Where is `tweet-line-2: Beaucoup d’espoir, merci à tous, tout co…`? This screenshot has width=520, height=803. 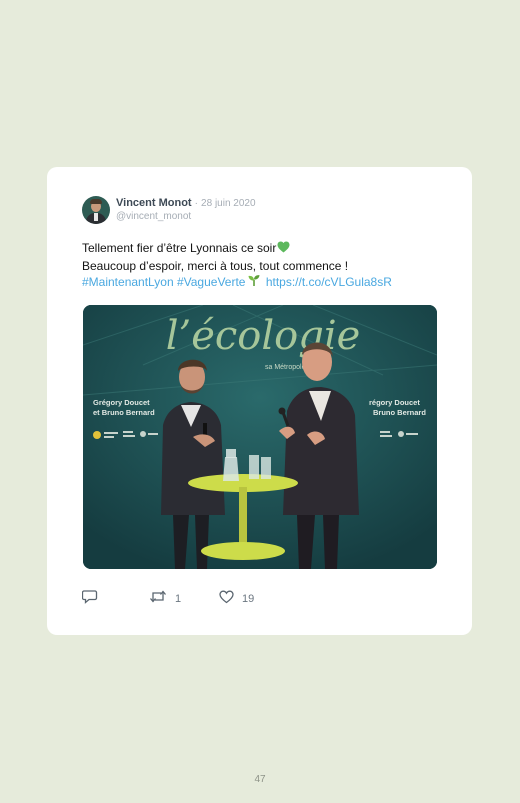
tweet-line-2: Beaucoup d’espoir, merci à tous, tout co… is located at coordinates (215, 265).